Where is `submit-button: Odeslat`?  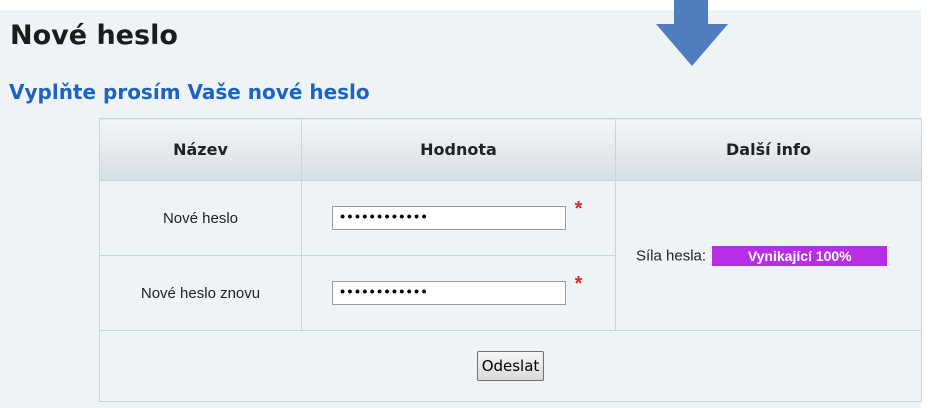 submit-button: Odeslat is located at coordinates (510, 366).